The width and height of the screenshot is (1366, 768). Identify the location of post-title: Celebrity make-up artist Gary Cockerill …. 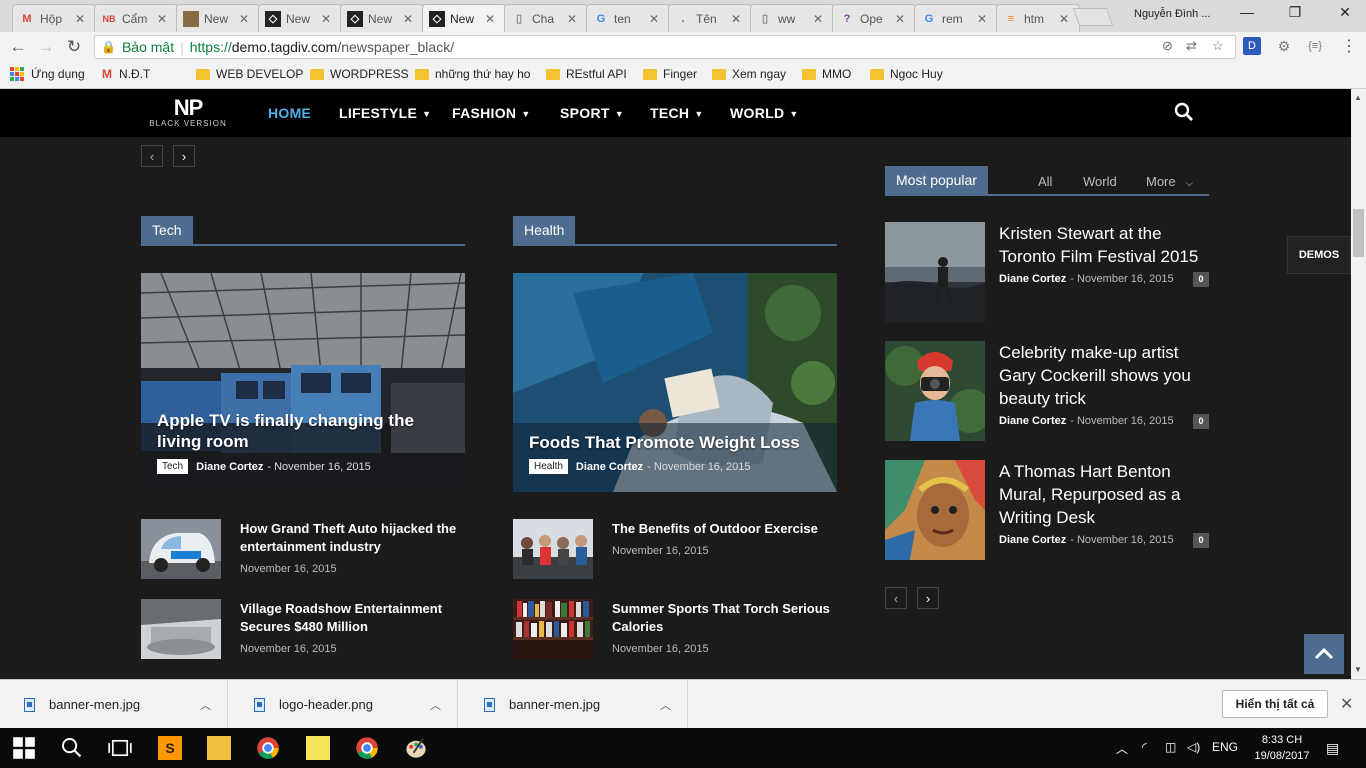
(1104, 375).